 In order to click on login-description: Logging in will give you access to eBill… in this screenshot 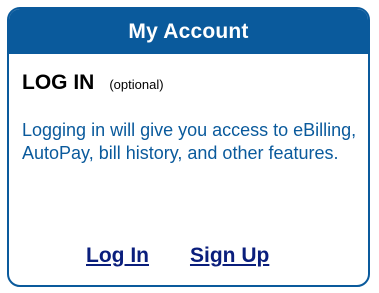, I will do `click(189, 141)`.